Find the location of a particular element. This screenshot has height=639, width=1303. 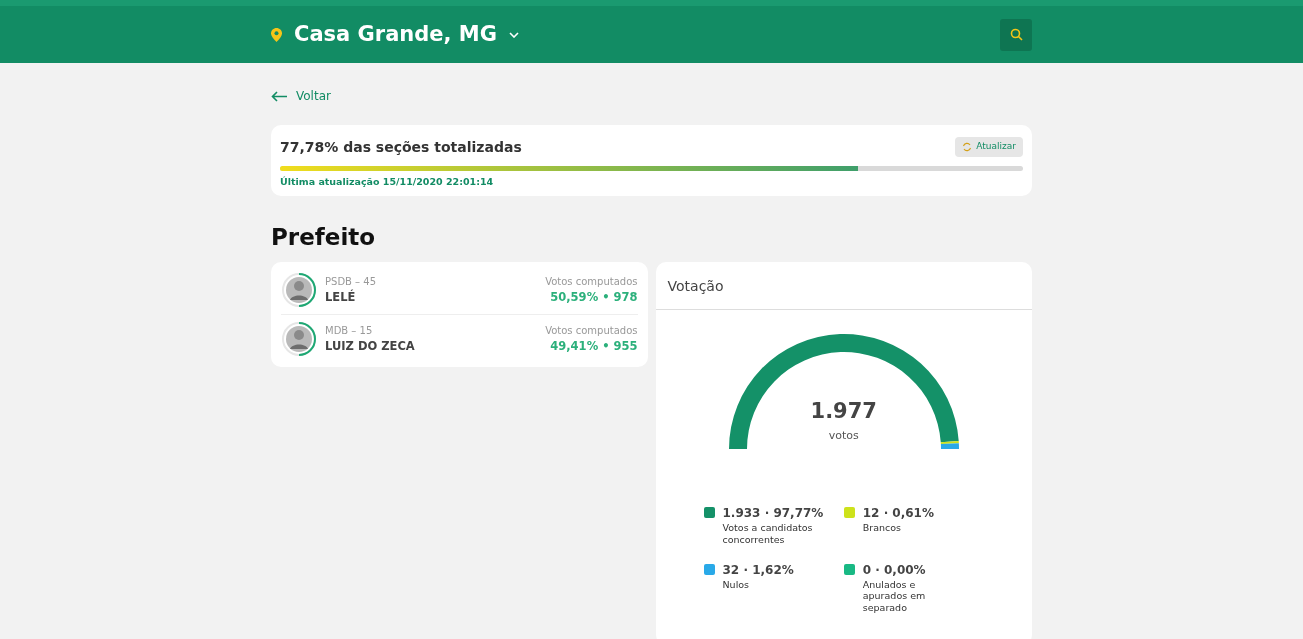

legend-value: 1.933 · 97,77% is located at coordinates (773, 514).